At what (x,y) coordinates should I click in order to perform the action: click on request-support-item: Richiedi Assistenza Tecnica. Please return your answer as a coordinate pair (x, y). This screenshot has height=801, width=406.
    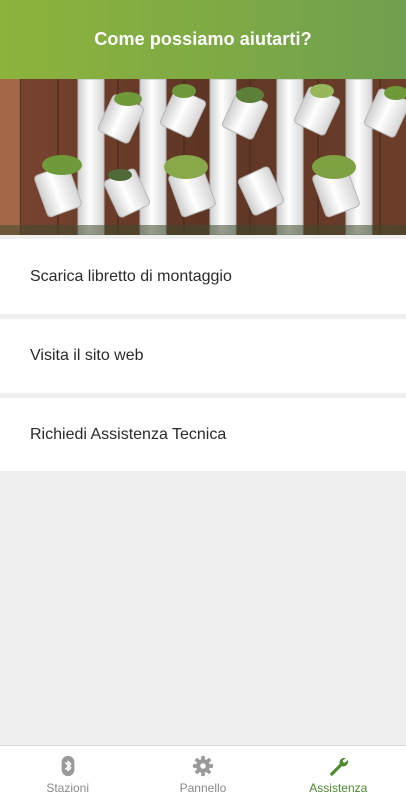
    Looking at the image, I should click on (203, 434).